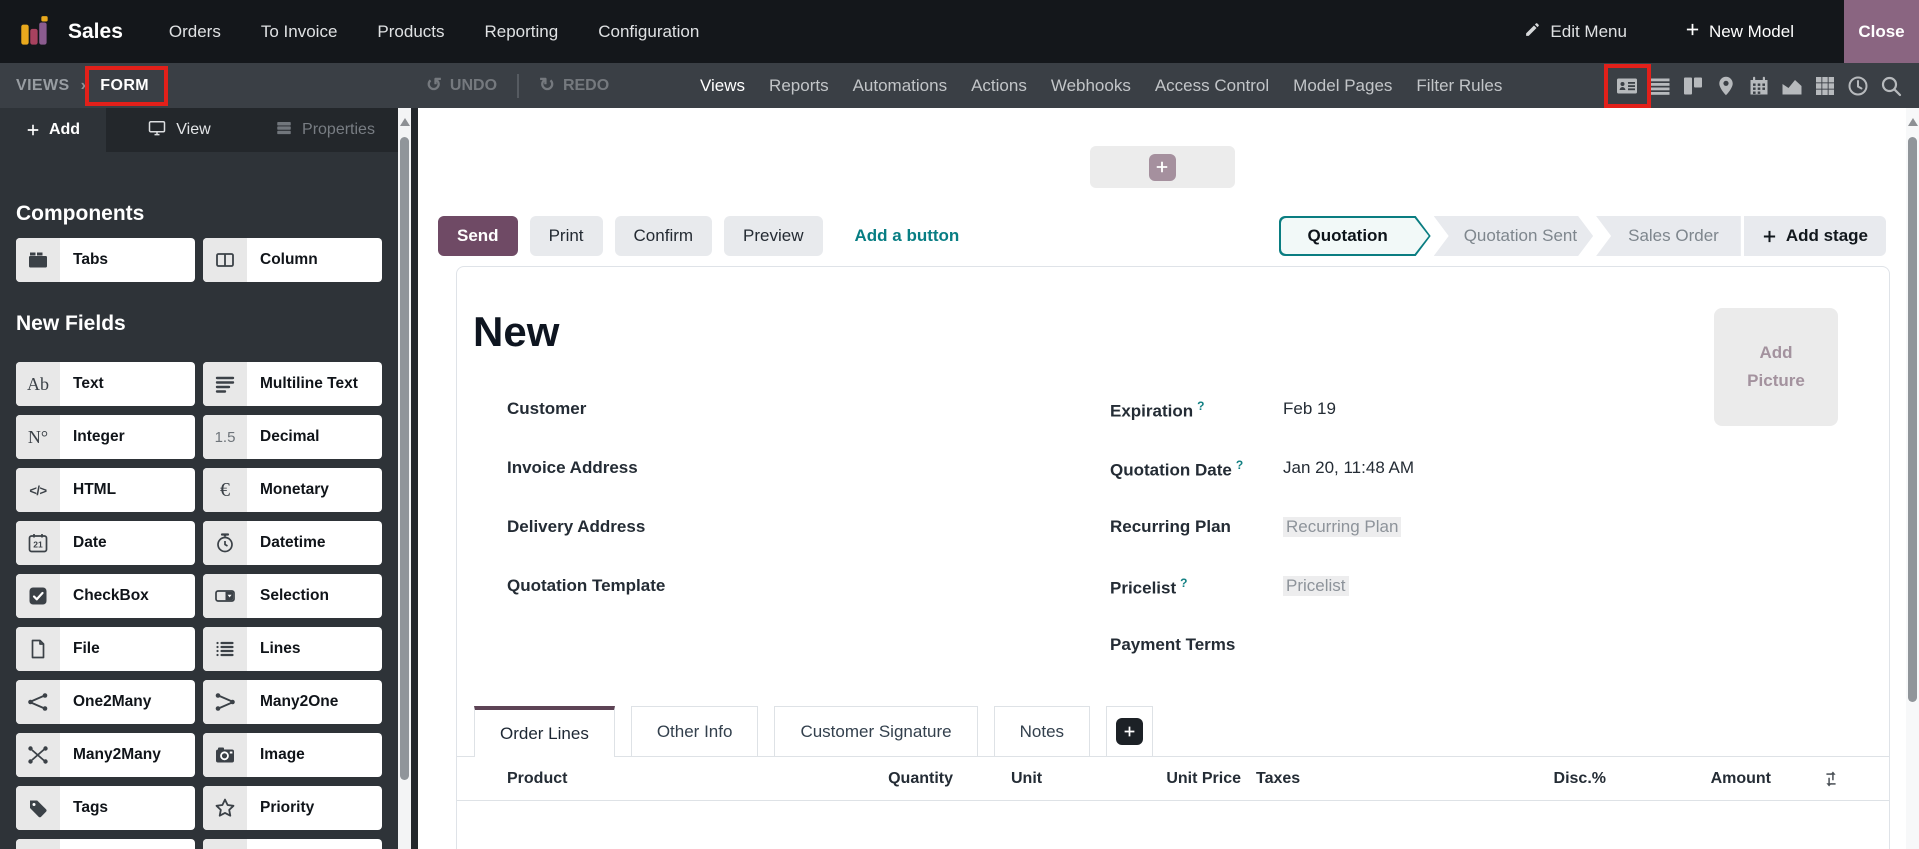 The image size is (1919, 849). What do you see at coordinates (1739, 32) in the screenshot?
I see `new-model-button: New Model` at bounding box center [1739, 32].